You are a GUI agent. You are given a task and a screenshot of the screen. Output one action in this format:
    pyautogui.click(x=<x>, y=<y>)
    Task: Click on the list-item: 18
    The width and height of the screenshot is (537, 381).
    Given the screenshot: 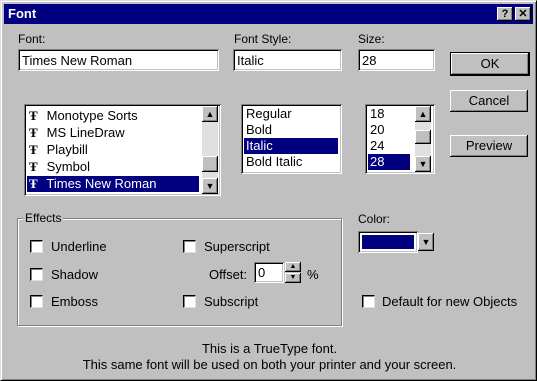 What is the action you would take?
    pyautogui.click(x=376, y=114)
    